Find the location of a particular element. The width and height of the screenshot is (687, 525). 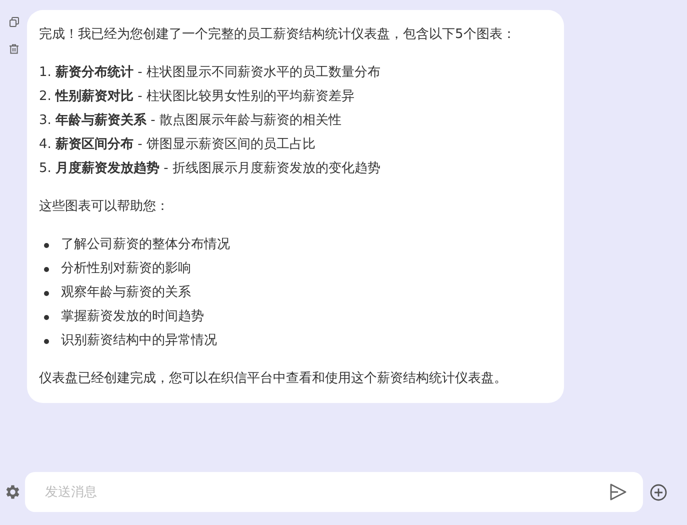

message-text: 仪表盘已经创建完成，您可以在织信平台中查看和使用这个薪资结构统计仪表盘。 is located at coordinates (273, 379).